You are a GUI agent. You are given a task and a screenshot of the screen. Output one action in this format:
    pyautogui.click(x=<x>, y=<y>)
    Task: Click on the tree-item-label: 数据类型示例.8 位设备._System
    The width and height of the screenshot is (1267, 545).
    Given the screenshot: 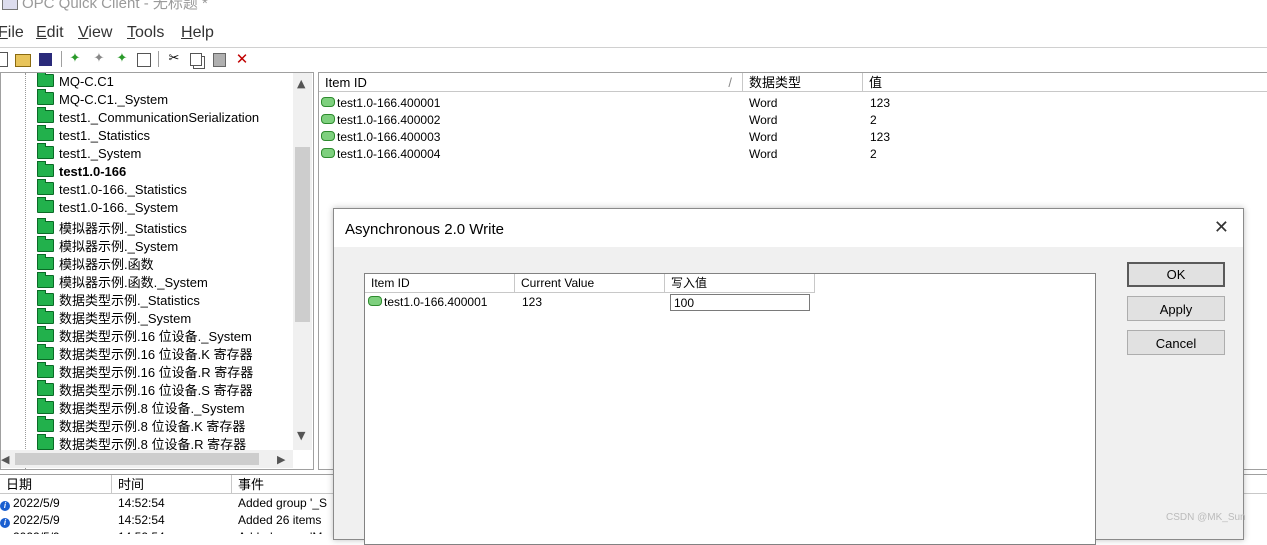 What is the action you would take?
    pyautogui.click(x=152, y=408)
    